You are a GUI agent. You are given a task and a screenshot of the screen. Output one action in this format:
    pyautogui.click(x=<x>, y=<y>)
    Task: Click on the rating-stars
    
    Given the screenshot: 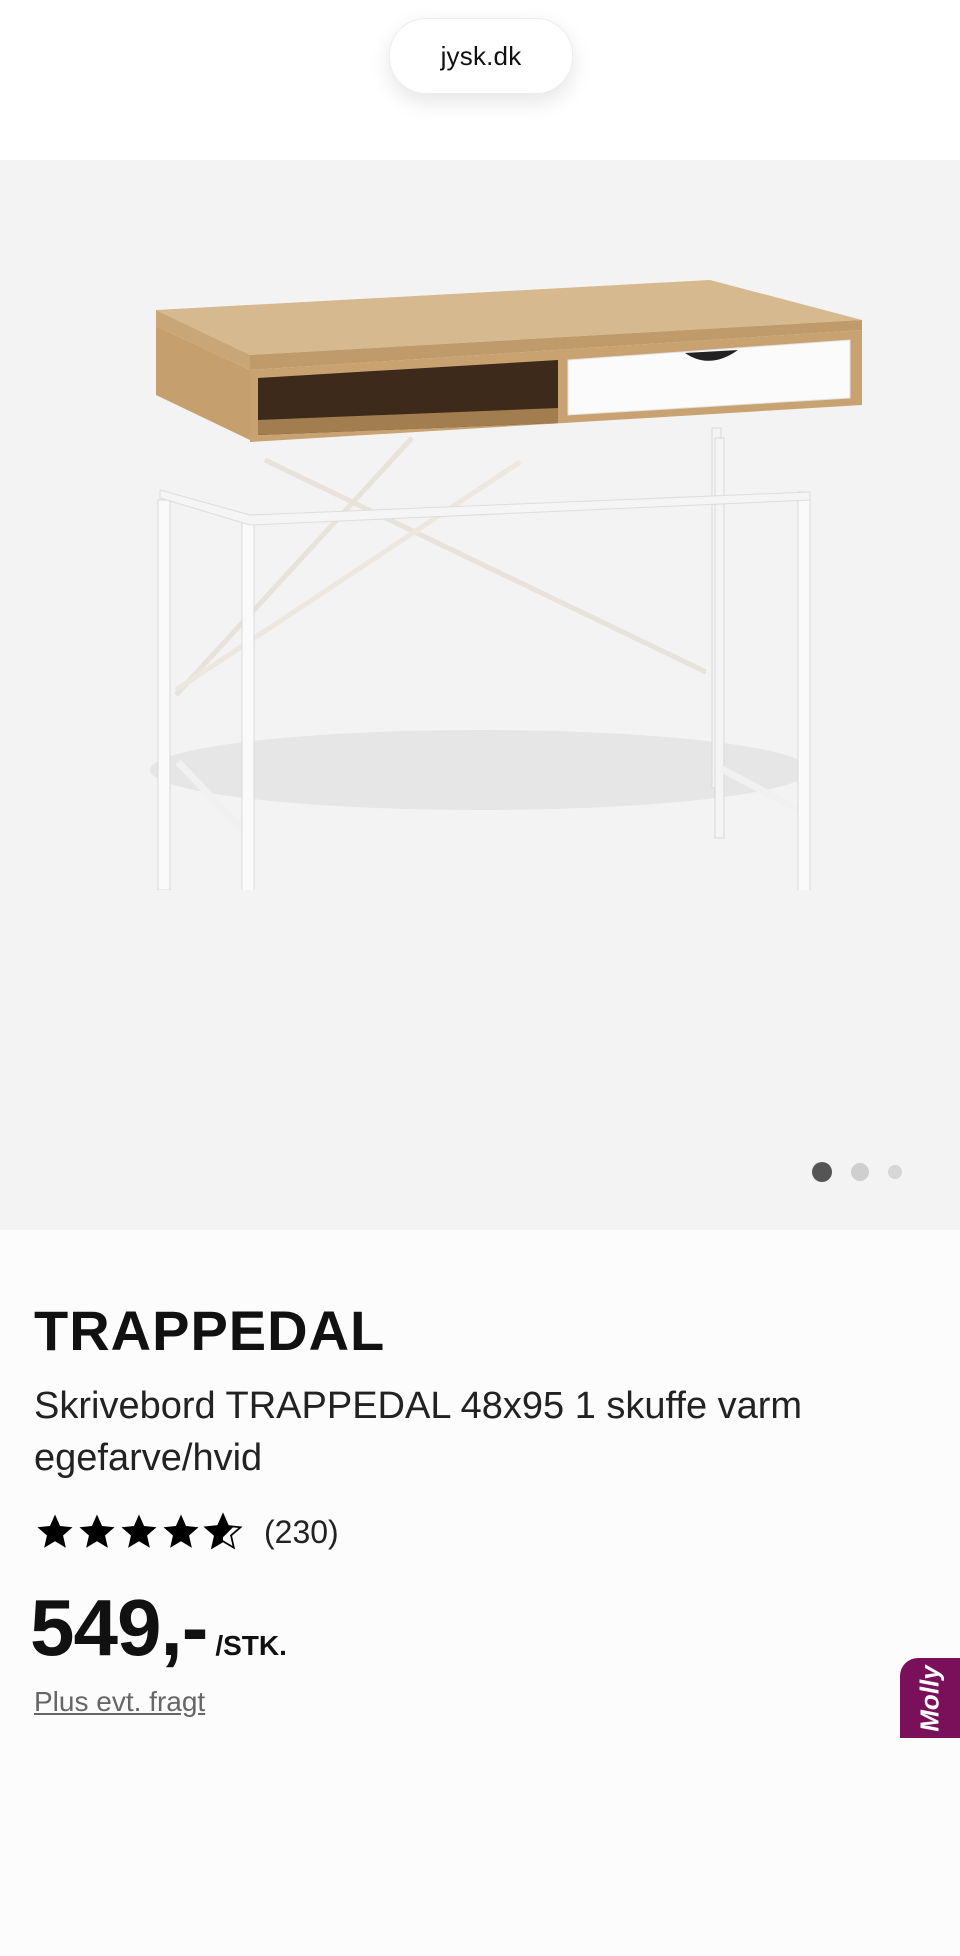 What is the action you would take?
    pyautogui.click(x=139, y=1532)
    